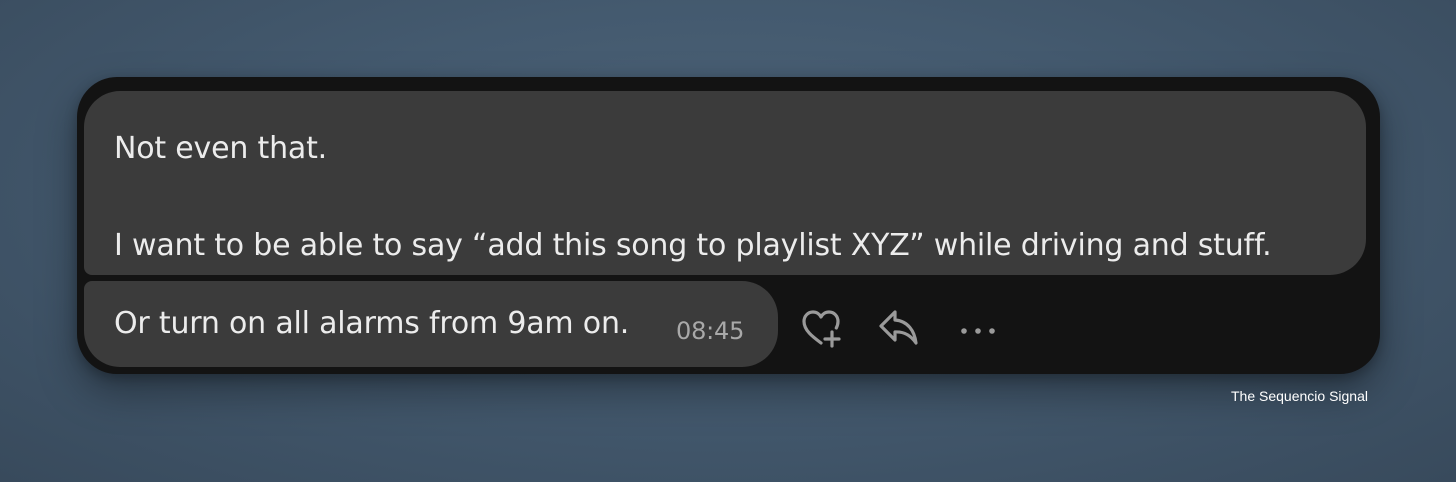 This screenshot has height=482, width=1456. What do you see at coordinates (220, 148) in the screenshot?
I see `message-text-line: Not even that.` at bounding box center [220, 148].